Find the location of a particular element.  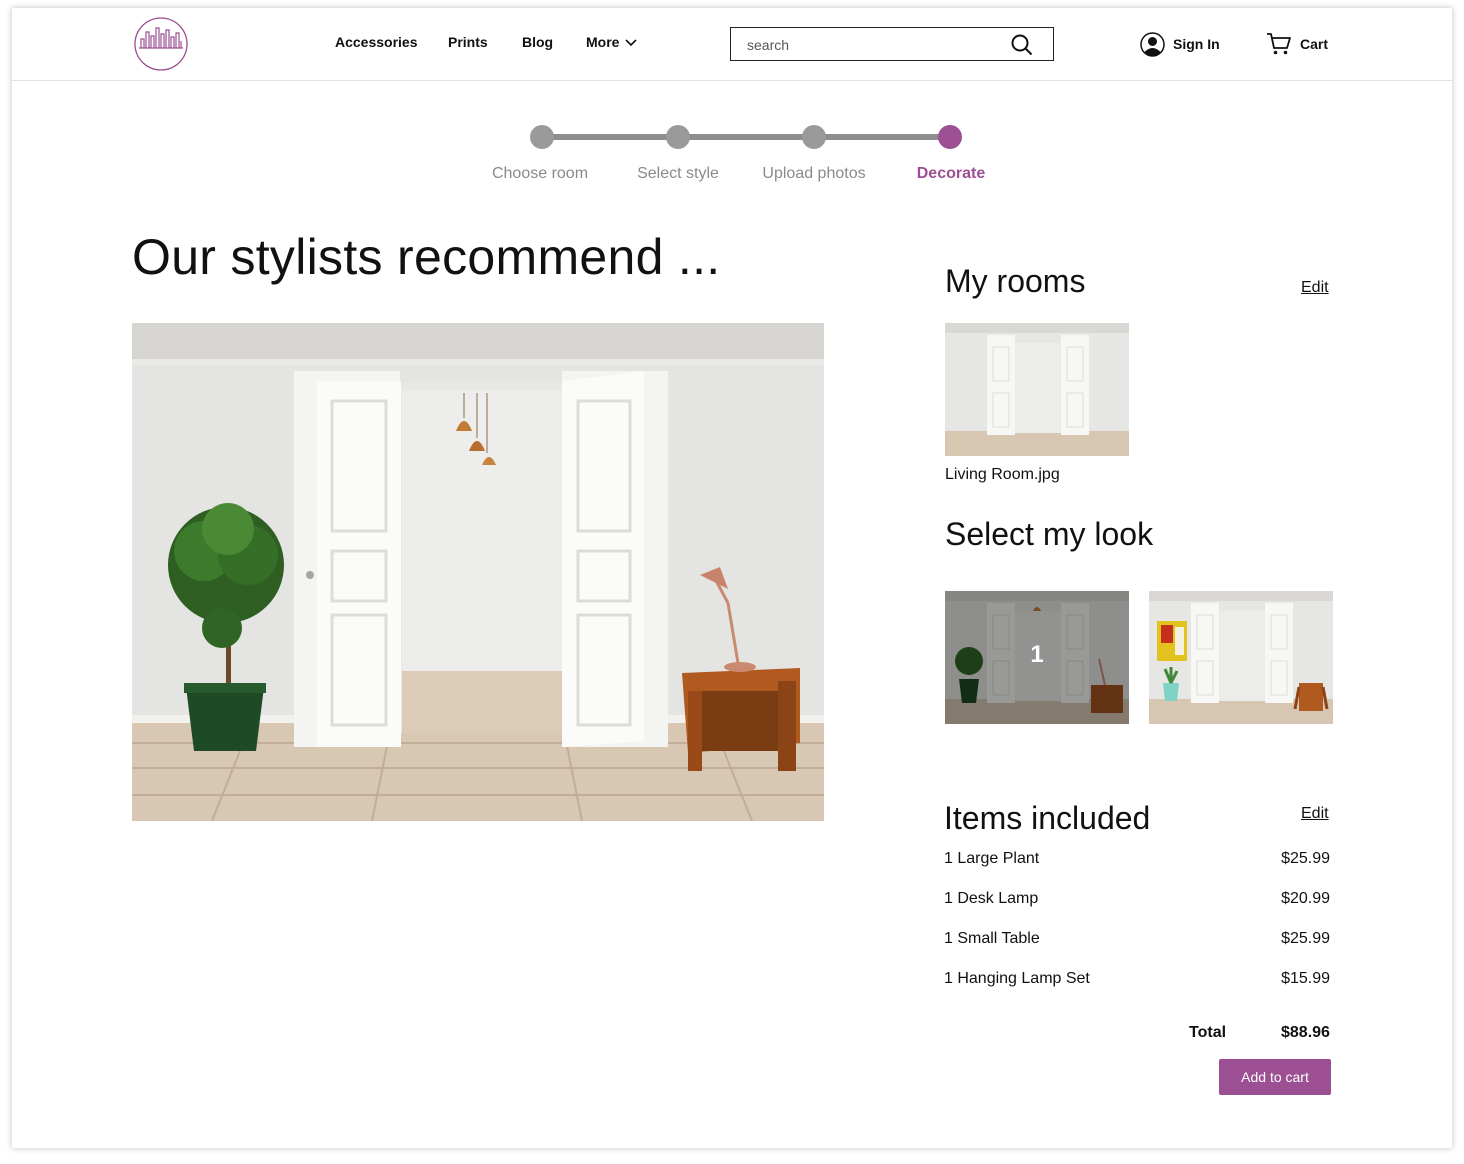

nav-prints: Prints is located at coordinates (468, 42).